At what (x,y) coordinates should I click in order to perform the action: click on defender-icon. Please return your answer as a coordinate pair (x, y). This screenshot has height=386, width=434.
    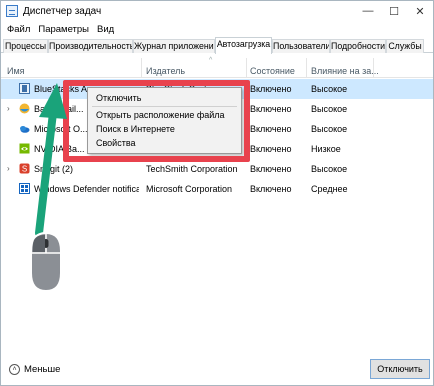
    Looking at the image, I should click on (24, 188).